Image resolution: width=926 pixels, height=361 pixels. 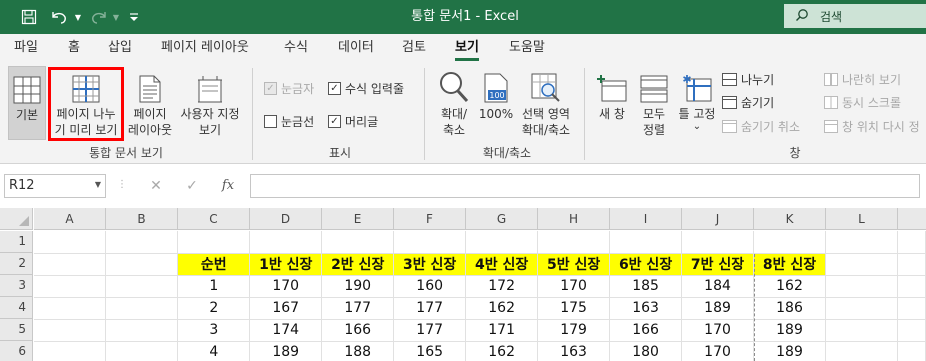 What do you see at coordinates (697, 100) in the screenshot?
I see `freeze-panes-button: ✱ 틀 고정 ⌄` at bounding box center [697, 100].